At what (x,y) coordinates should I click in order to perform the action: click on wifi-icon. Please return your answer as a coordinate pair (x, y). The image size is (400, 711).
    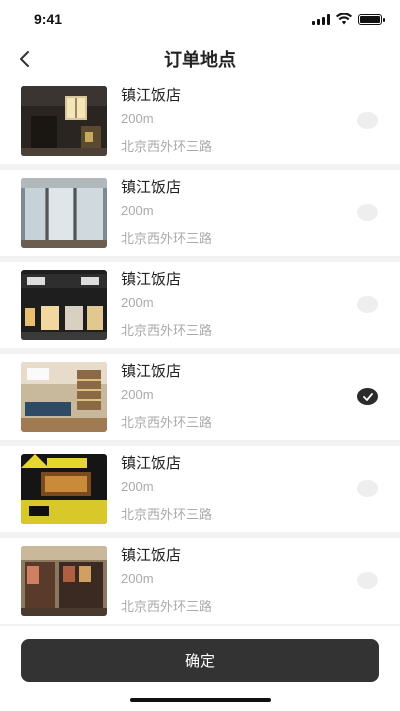
    Looking at the image, I should click on (344, 19).